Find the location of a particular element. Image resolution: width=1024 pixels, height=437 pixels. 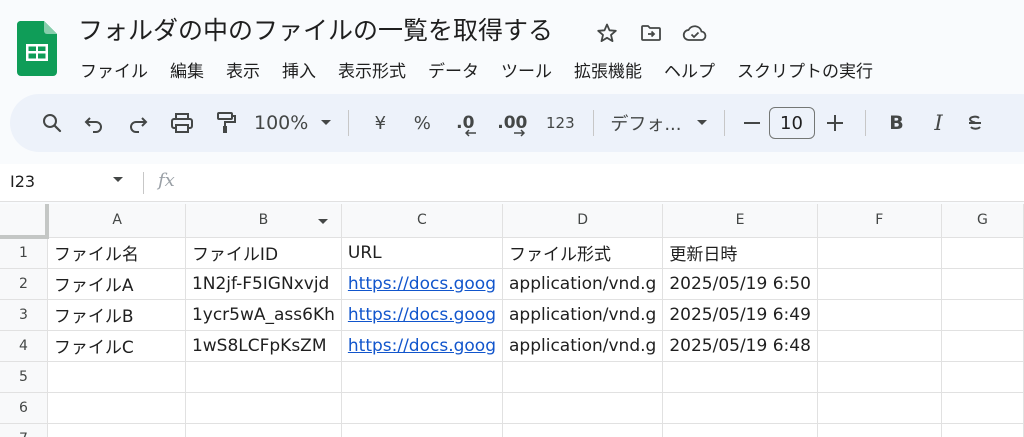

menu-run-script: スクリプトの実行 is located at coordinates (805, 69).